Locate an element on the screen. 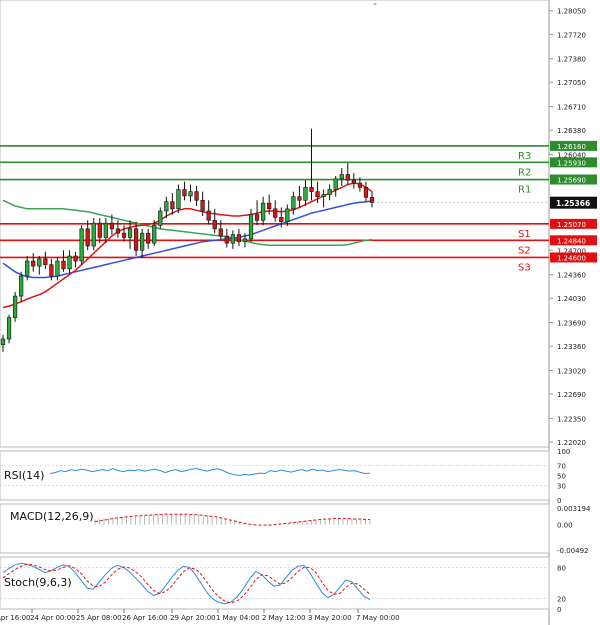 The image size is (600, 625). stoch-label: Stoch(9,6,3) is located at coordinates (38, 582).